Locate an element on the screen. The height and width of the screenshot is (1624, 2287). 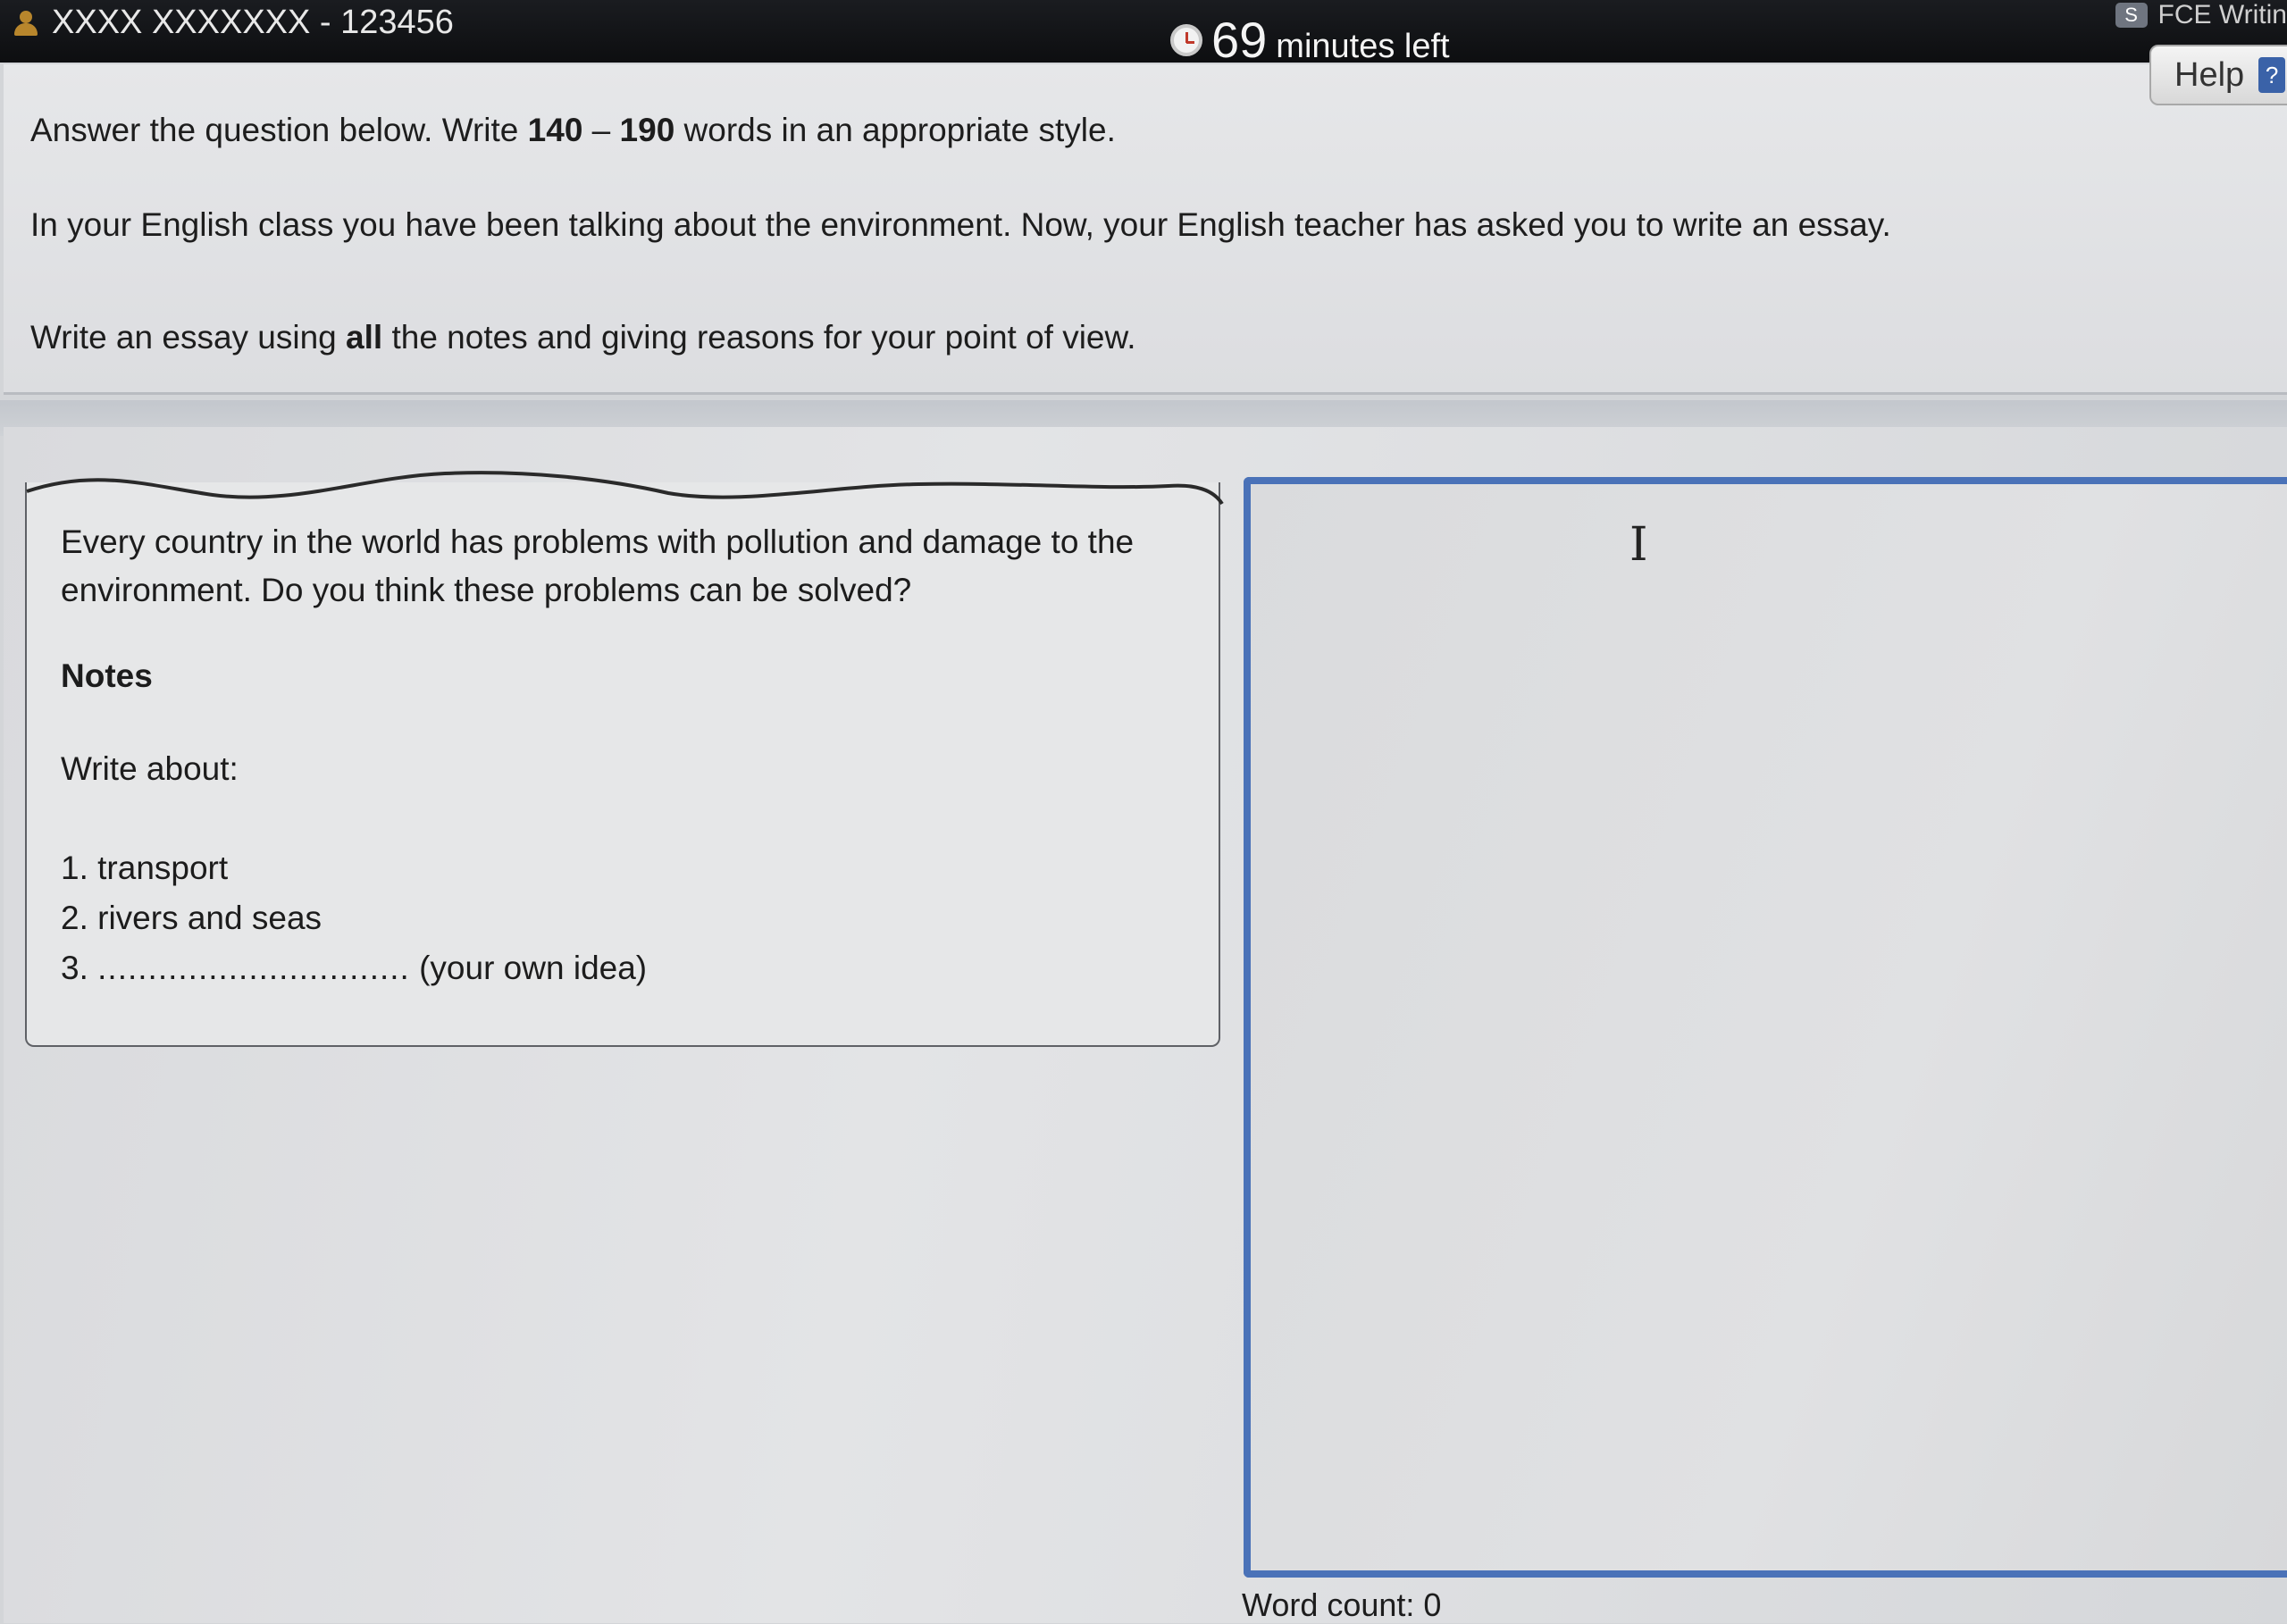
timer-label: minutes left is located at coordinates (1363, 47).